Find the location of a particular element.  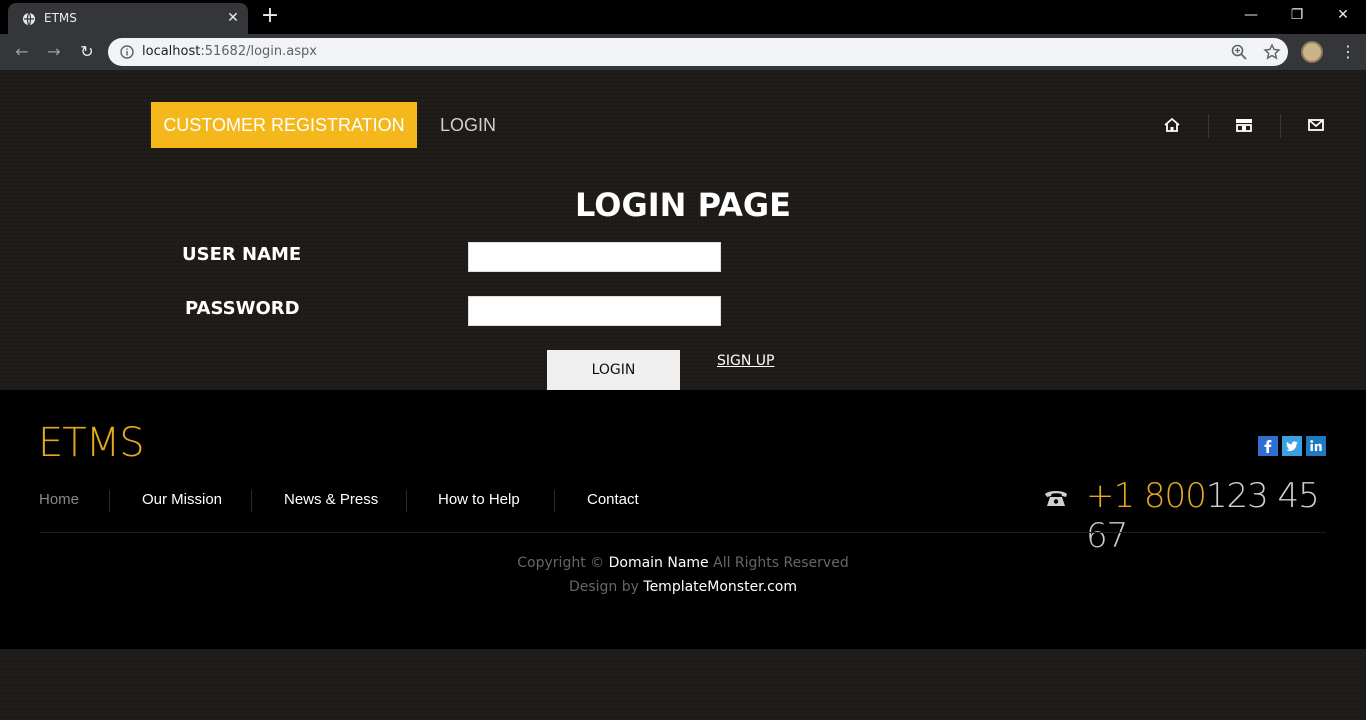

minimize-icon: — is located at coordinates (1251, 15).